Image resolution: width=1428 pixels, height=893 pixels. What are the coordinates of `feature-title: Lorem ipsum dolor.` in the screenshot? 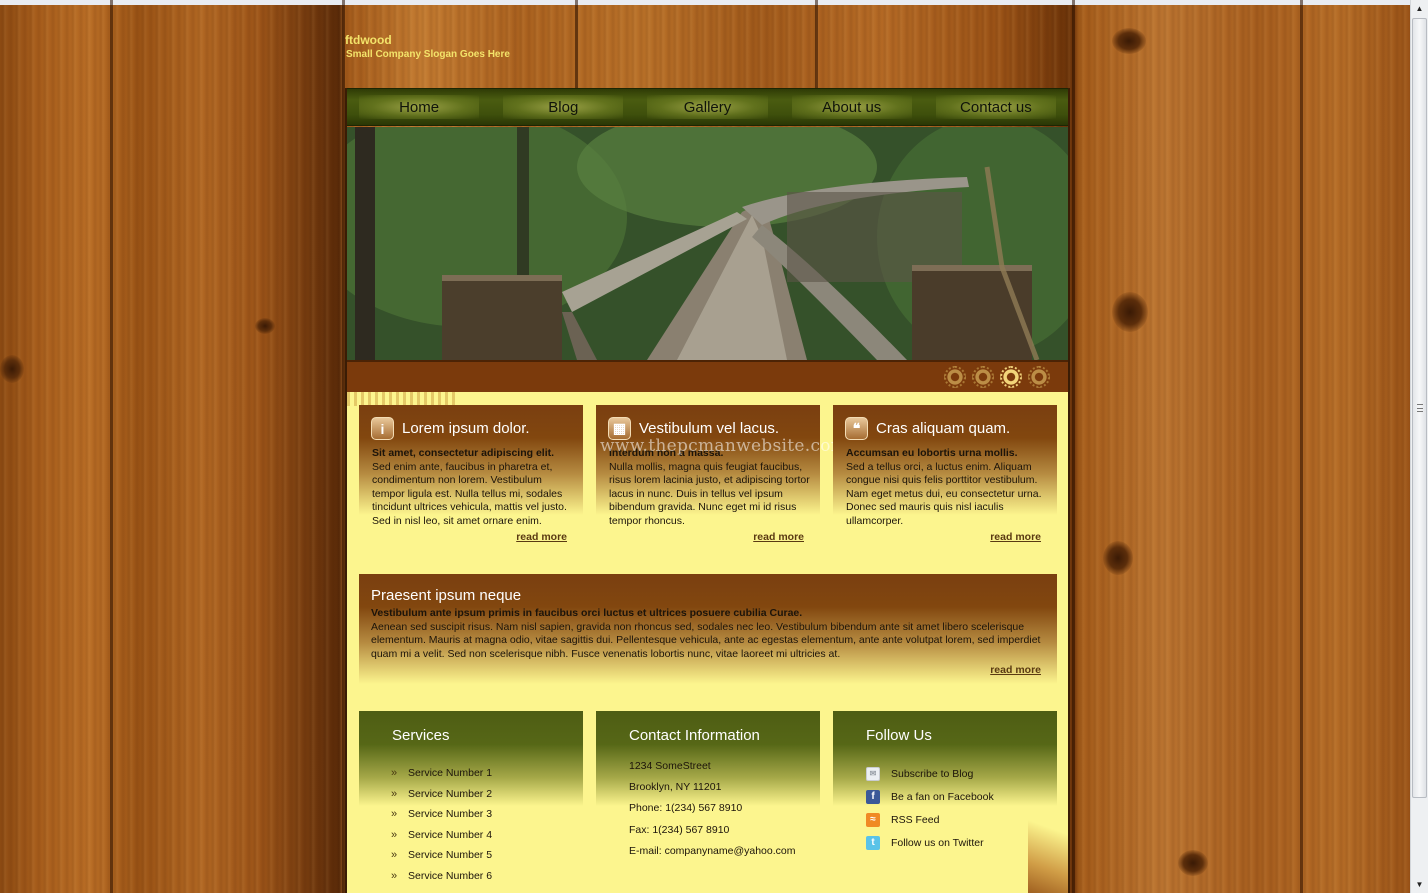 It's located at (466, 428).